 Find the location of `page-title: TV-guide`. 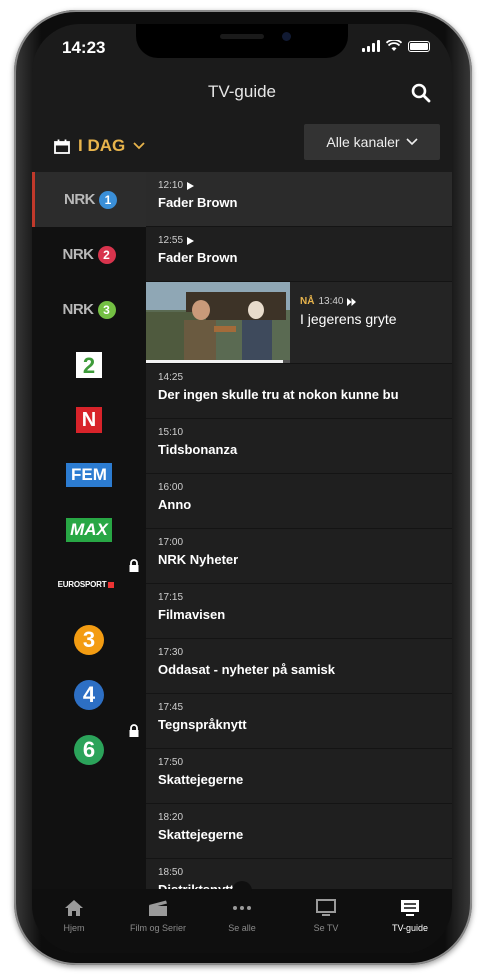

page-title: TV-guide is located at coordinates (242, 91).